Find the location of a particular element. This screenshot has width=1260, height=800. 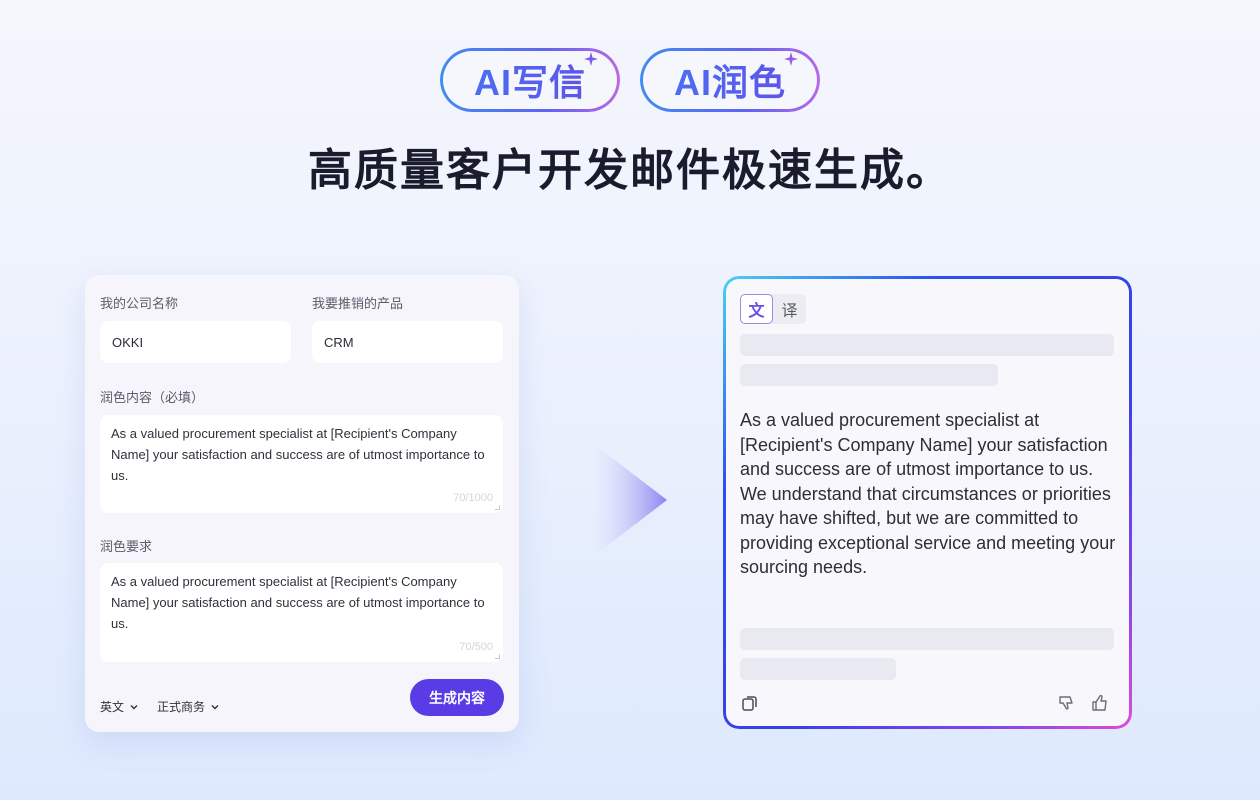

tab-original: 文 is located at coordinates (756, 309).